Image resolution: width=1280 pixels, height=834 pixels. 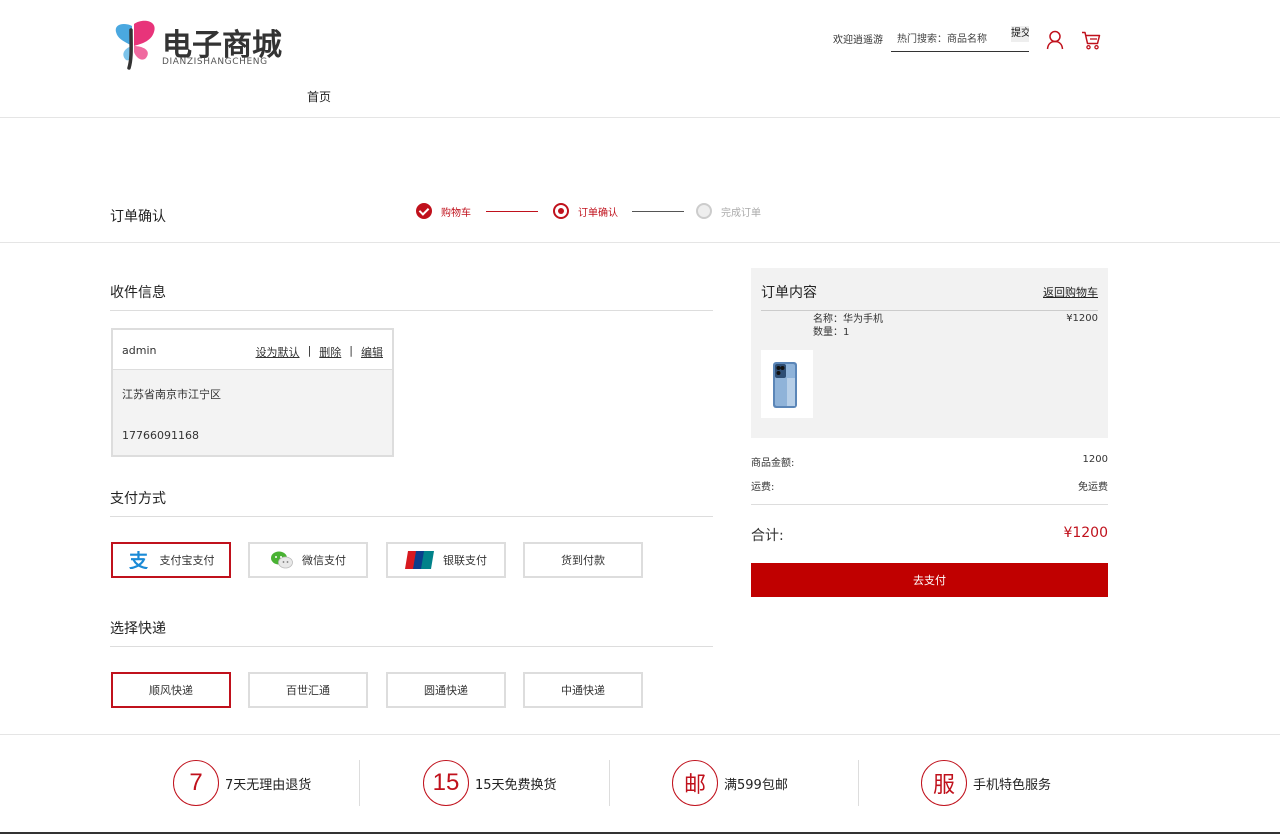 What do you see at coordinates (319, 96) in the screenshot?
I see `nav-home-link: 首页` at bounding box center [319, 96].